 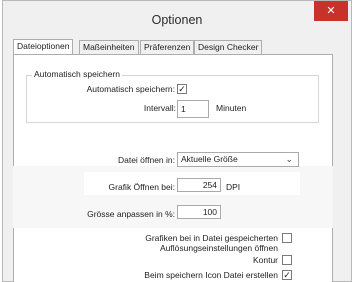 What do you see at coordinates (199, 212) in the screenshot?
I see `resize-input: 100` at bounding box center [199, 212].